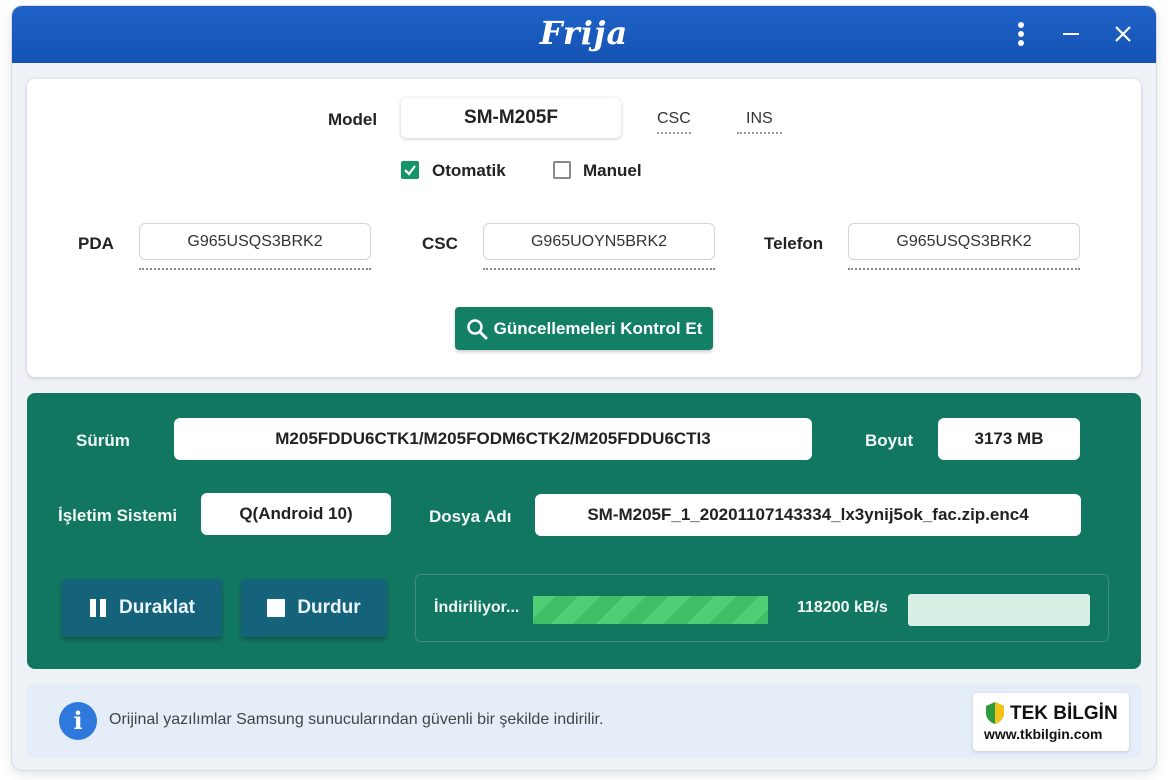  What do you see at coordinates (511, 118) in the screenshot?
I see `model-input: SM-M205F` at bounding box center [511, 118].